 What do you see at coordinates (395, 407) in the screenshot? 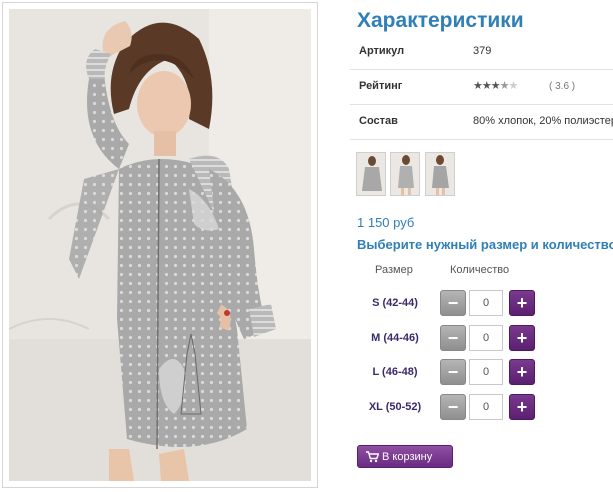
I see `size-label: XL (50-52)` at bounding box center [395, 407].